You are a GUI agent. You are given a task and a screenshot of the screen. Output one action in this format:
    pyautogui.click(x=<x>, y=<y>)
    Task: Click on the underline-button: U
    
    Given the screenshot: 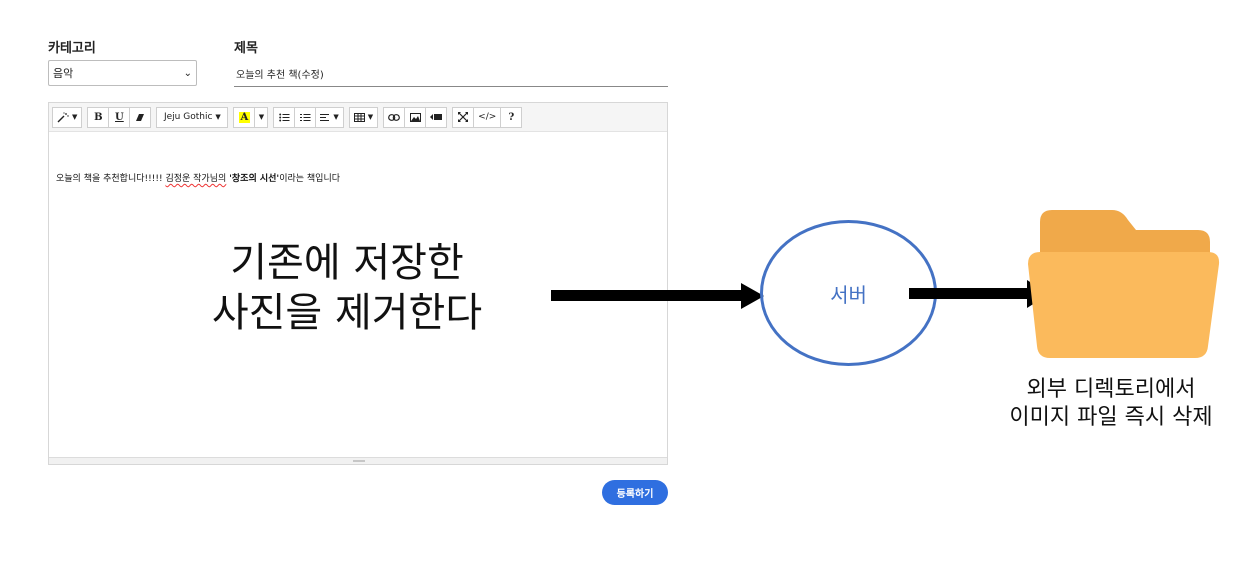 What is the action you would take?
    pyautogui.click(x=119, y=117)
    